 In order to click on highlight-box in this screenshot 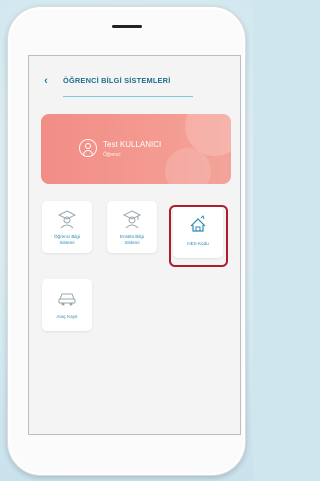, I will do `click(198, 236)`.